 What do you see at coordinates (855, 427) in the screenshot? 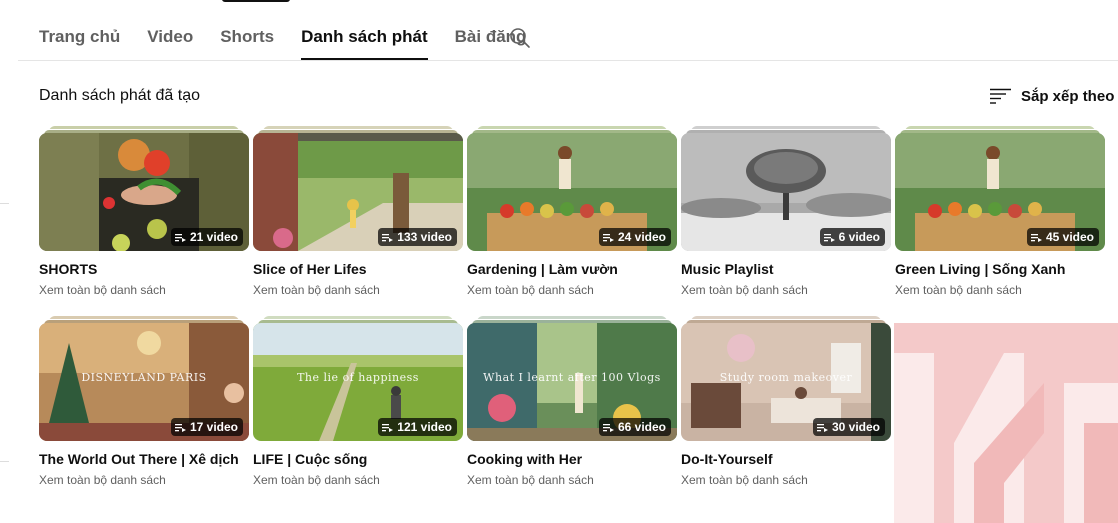
I see `video-count: 30 video` at bounding box center [855, 427].